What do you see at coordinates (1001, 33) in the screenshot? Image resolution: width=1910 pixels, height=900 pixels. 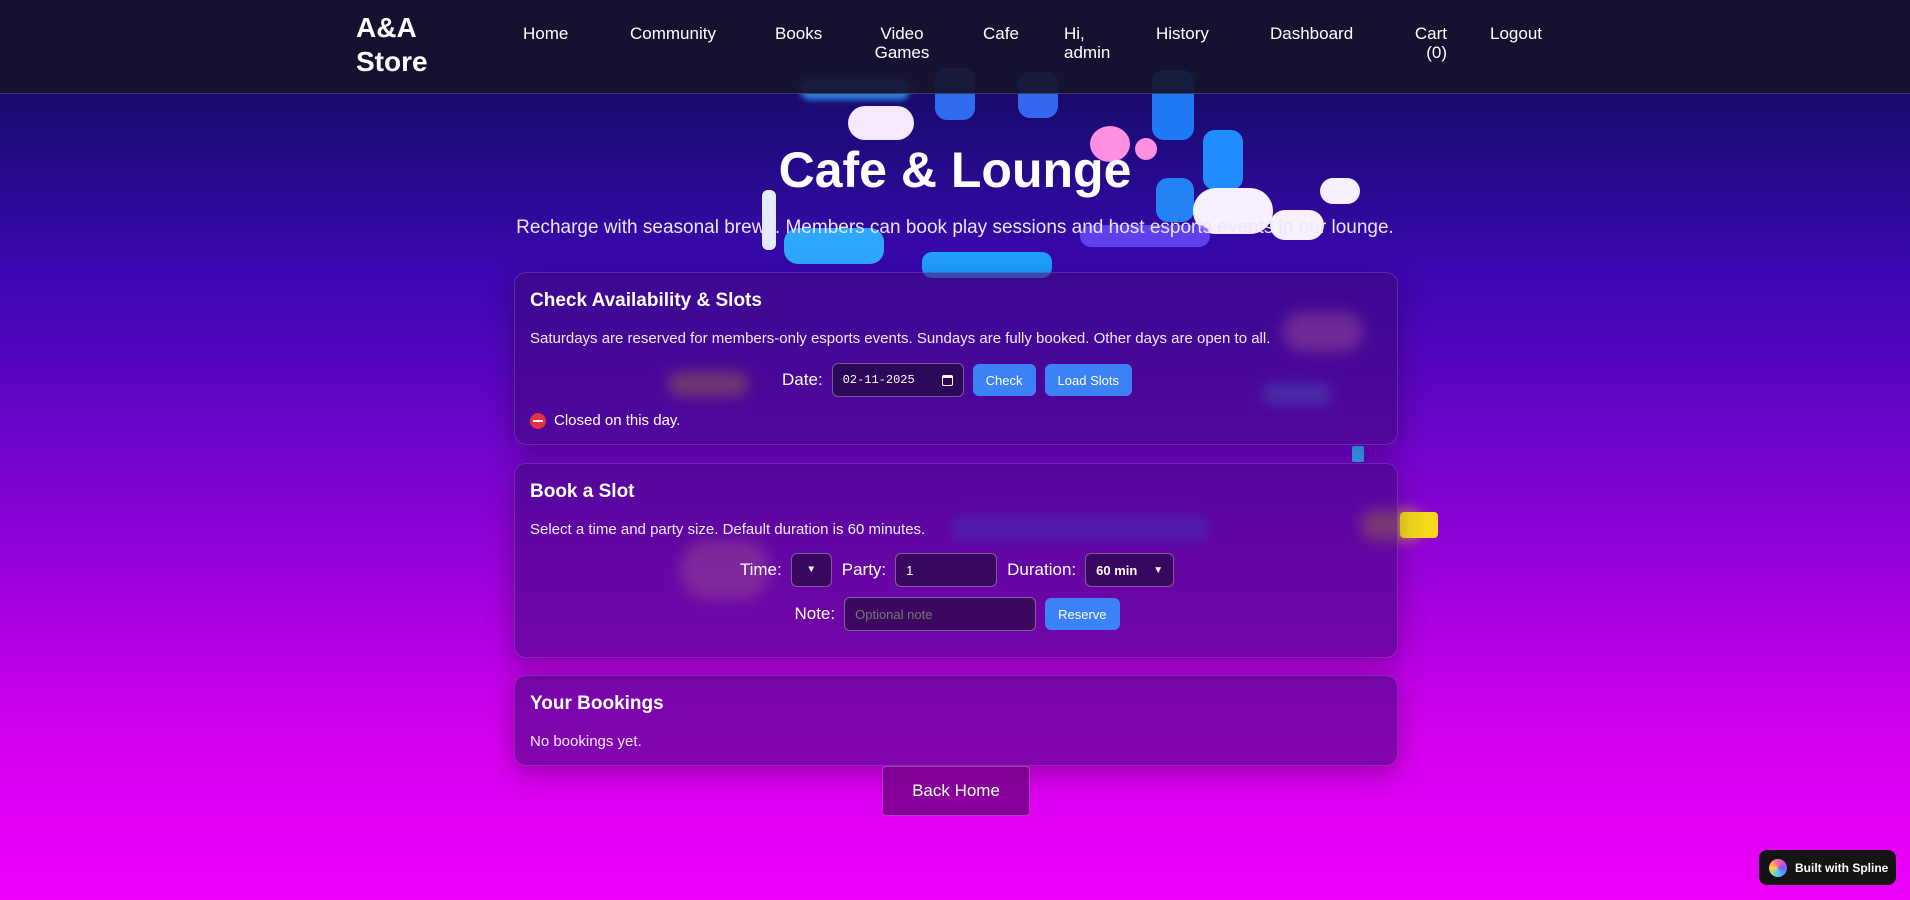 I see `nav-cafe: Cafe` at bounding box center [1001, 33].